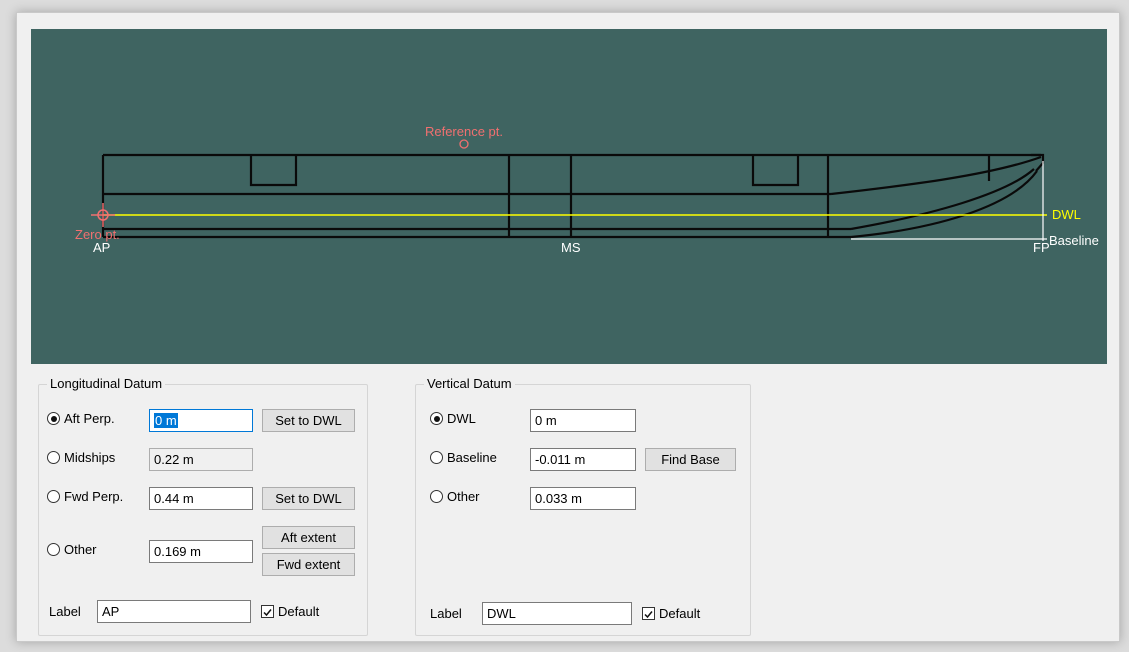 The height and width of the screenshot is (652, 1129). What do you see at coordinates (53, 549) in the screenshot?
I see `other-longitudinal-radio-indicator` at bounding box center [53, 549].